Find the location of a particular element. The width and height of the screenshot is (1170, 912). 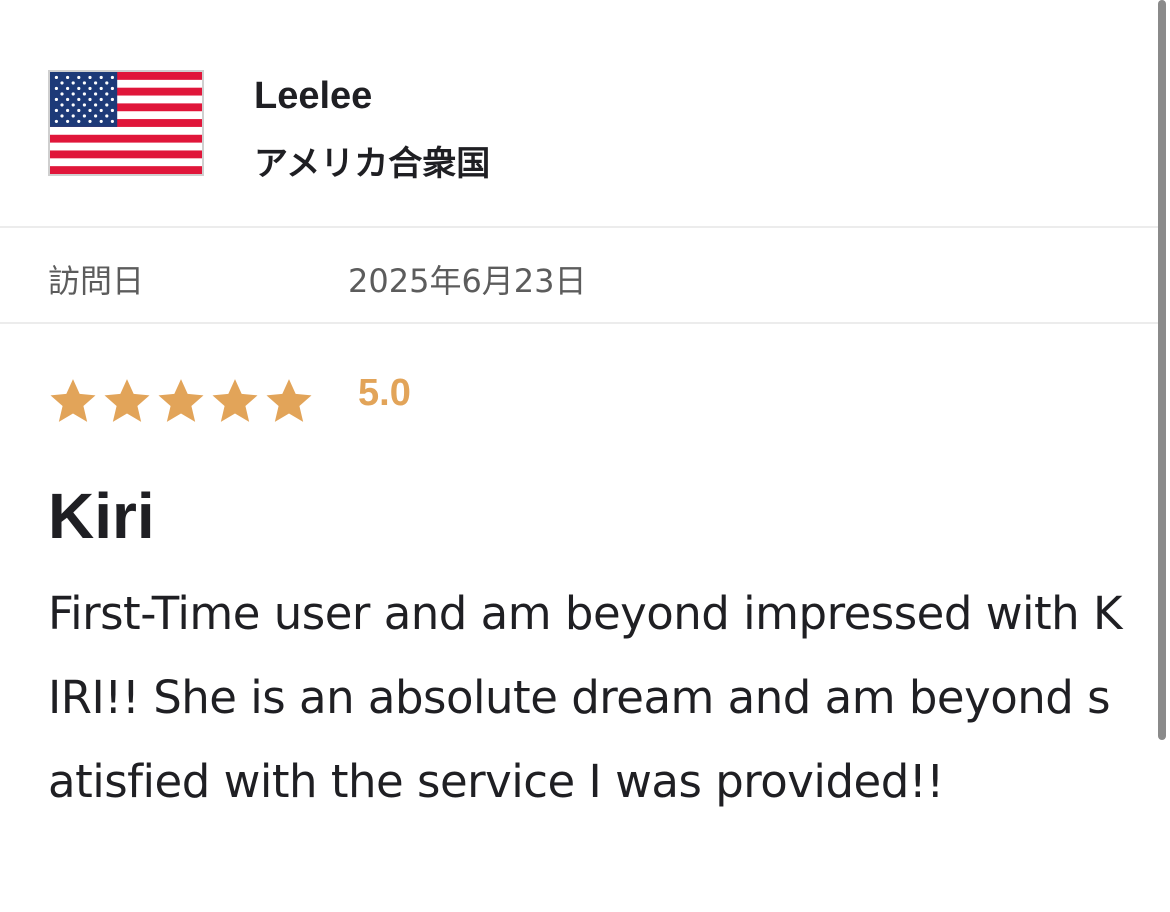

visit-date-row: 訪問日 2025年6月23日 is located at coordinates (317, 279).